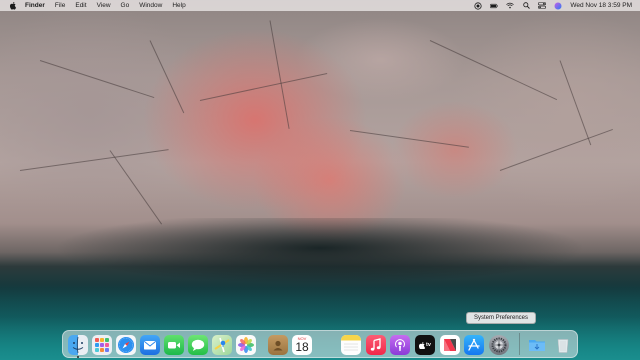 This screenshot has height=360, width=640. Describe the element at coordinates (198, 345) in the screenshot. I see `messages-icon` at that location.